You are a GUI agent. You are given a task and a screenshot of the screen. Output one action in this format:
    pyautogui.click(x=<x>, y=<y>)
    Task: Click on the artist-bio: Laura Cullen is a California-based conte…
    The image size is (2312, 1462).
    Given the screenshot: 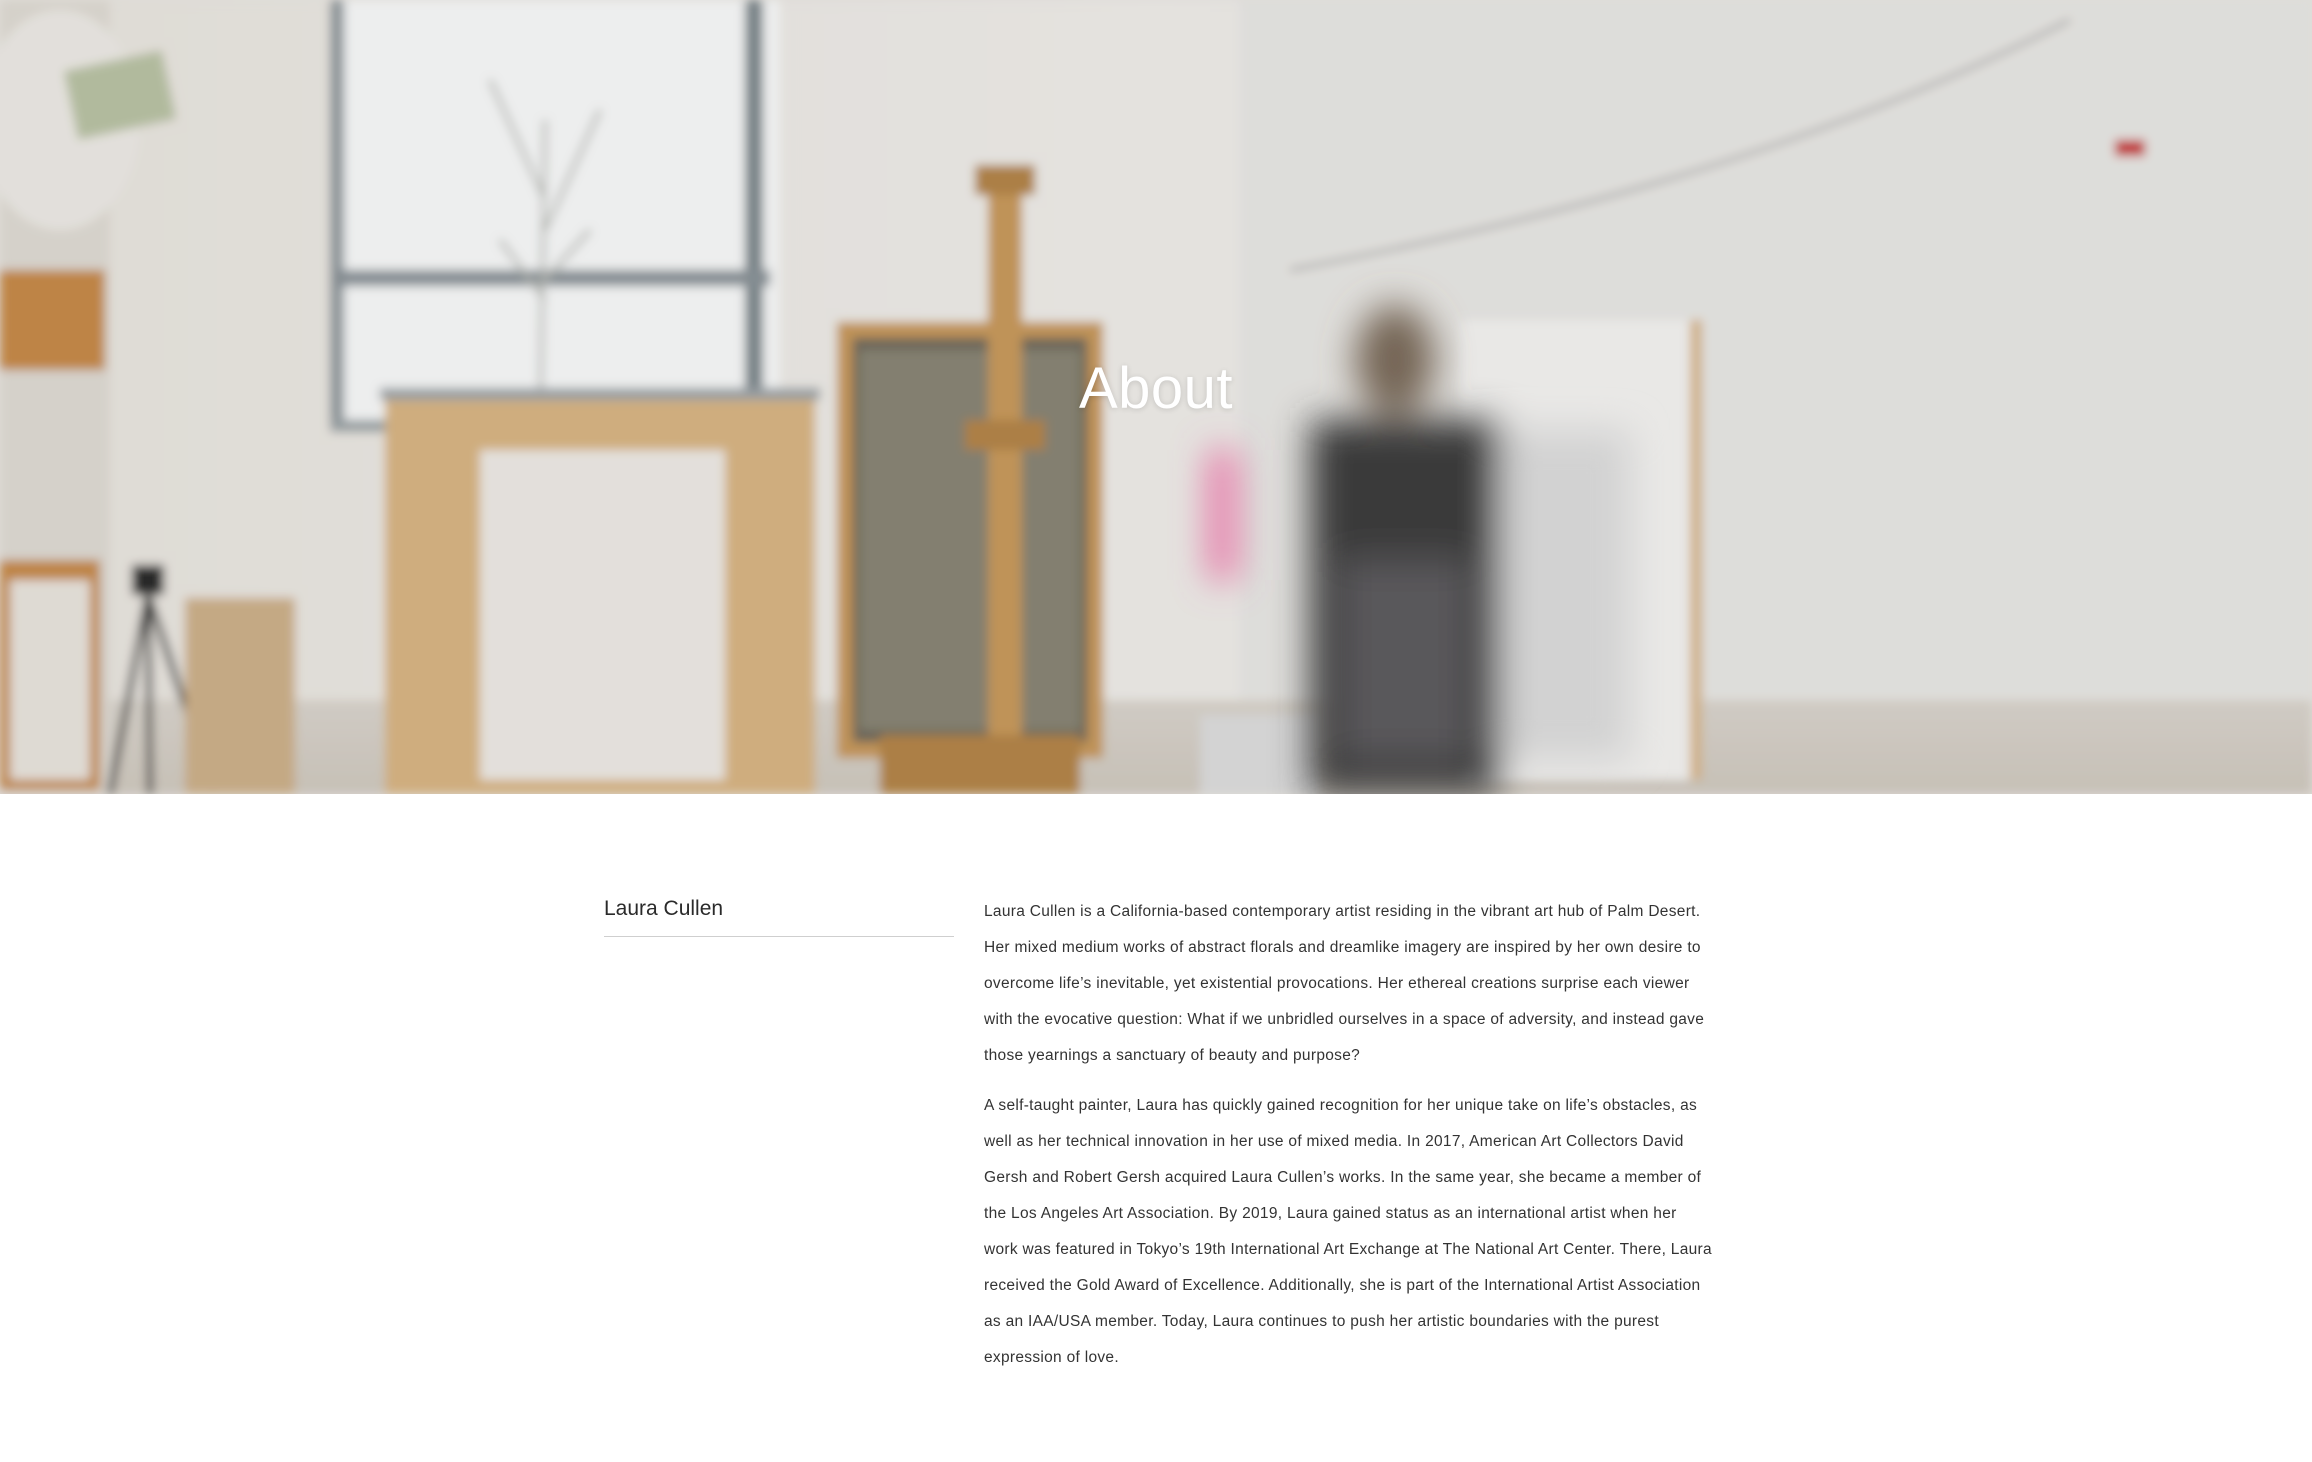 What is the action you would take?
    pyautogui.click(x=1349, y=1142)
    